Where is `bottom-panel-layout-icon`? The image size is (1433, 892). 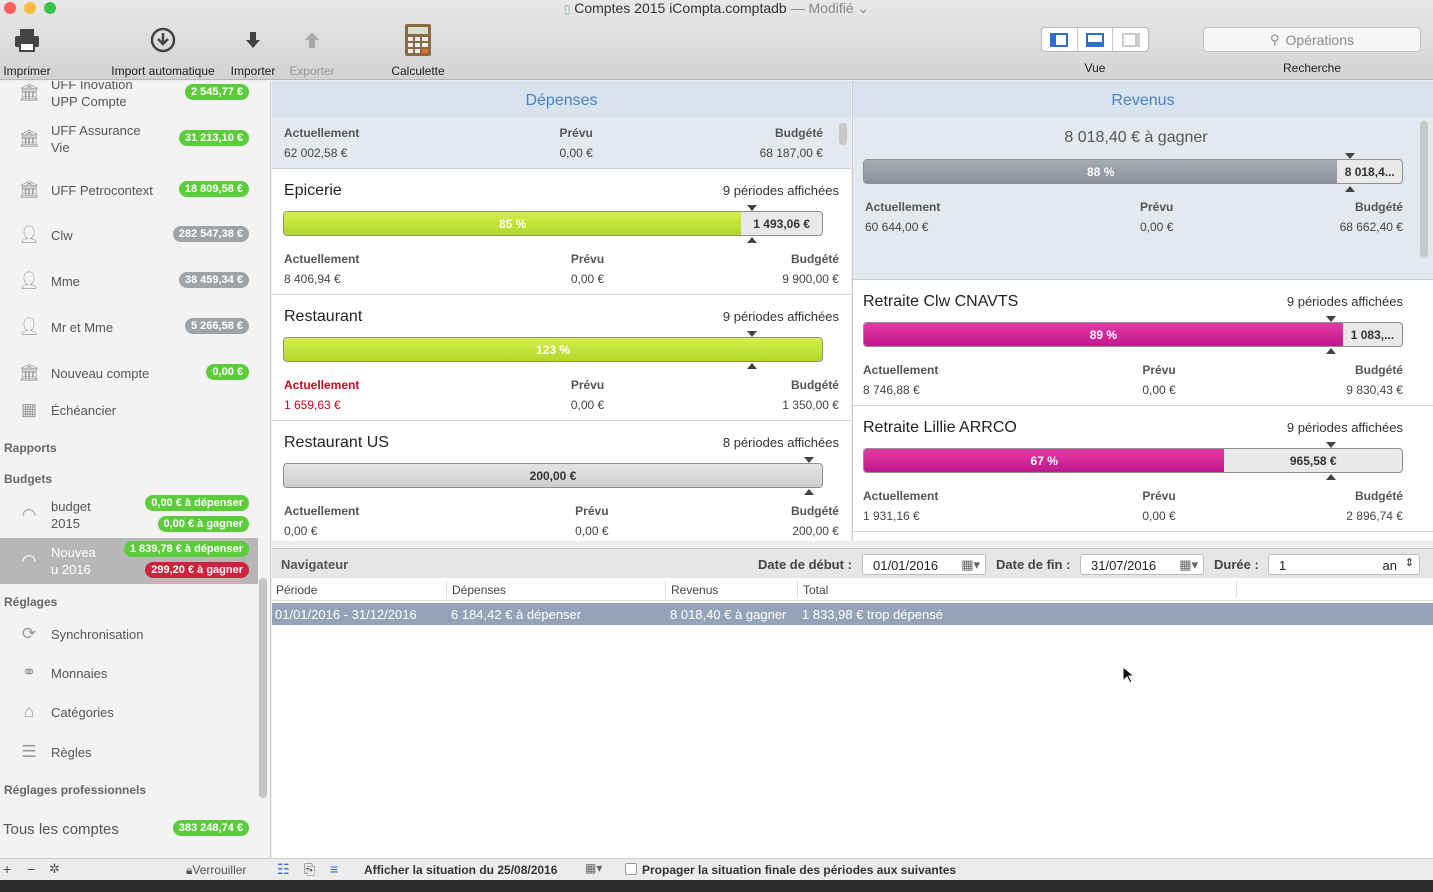 bottom-panel-layout-icon is located at coordinates (1095, 39).